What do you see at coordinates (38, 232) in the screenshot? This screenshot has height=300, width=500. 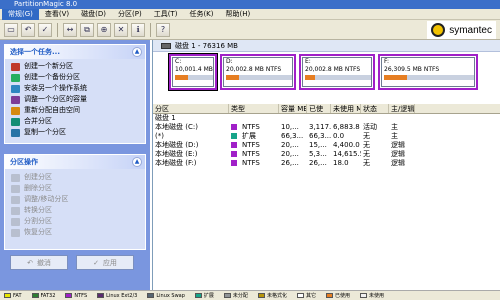 I see `operation-label: 恢复分区` at bounding box center [38, 232].